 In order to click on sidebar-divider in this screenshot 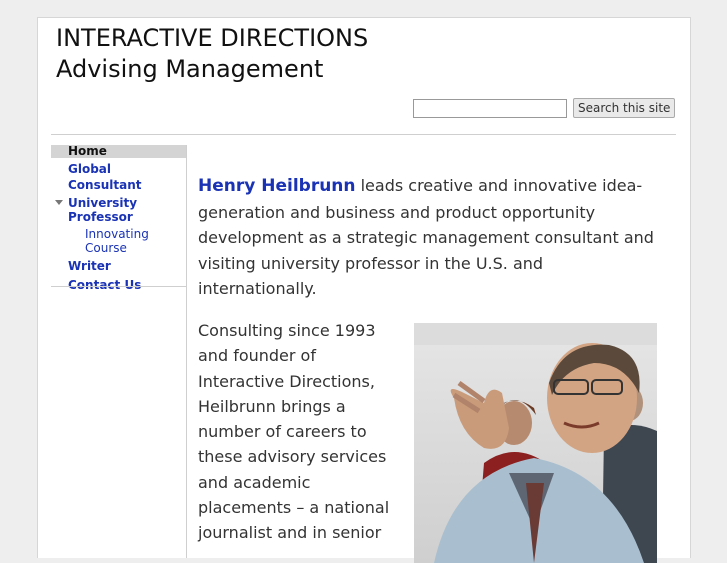, I will do `click(118, 286)`.